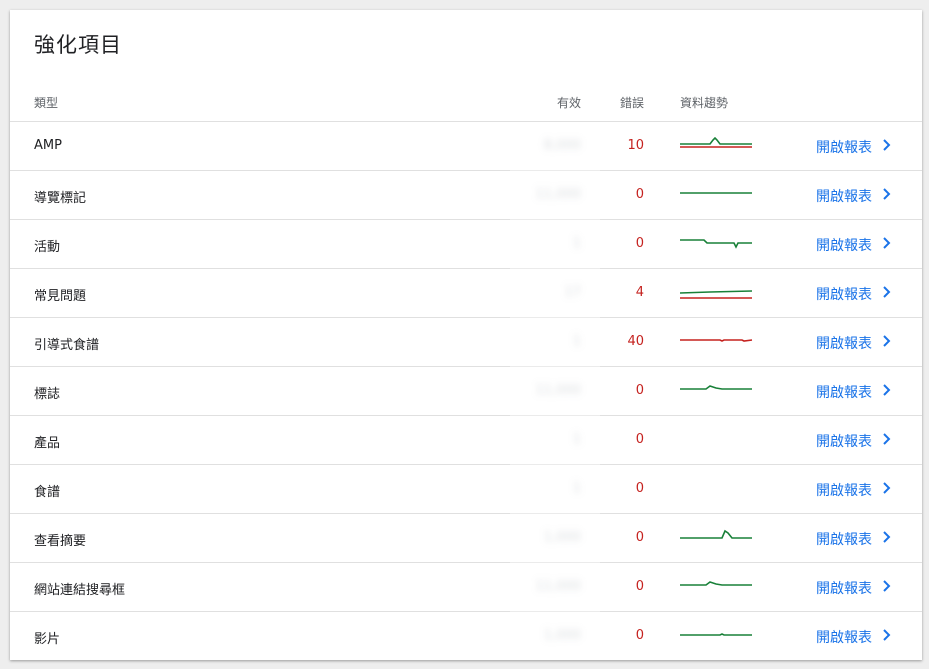 This screenshot has width=929, height=669. I want to click on header-valid: 有效, so click(568, 103).